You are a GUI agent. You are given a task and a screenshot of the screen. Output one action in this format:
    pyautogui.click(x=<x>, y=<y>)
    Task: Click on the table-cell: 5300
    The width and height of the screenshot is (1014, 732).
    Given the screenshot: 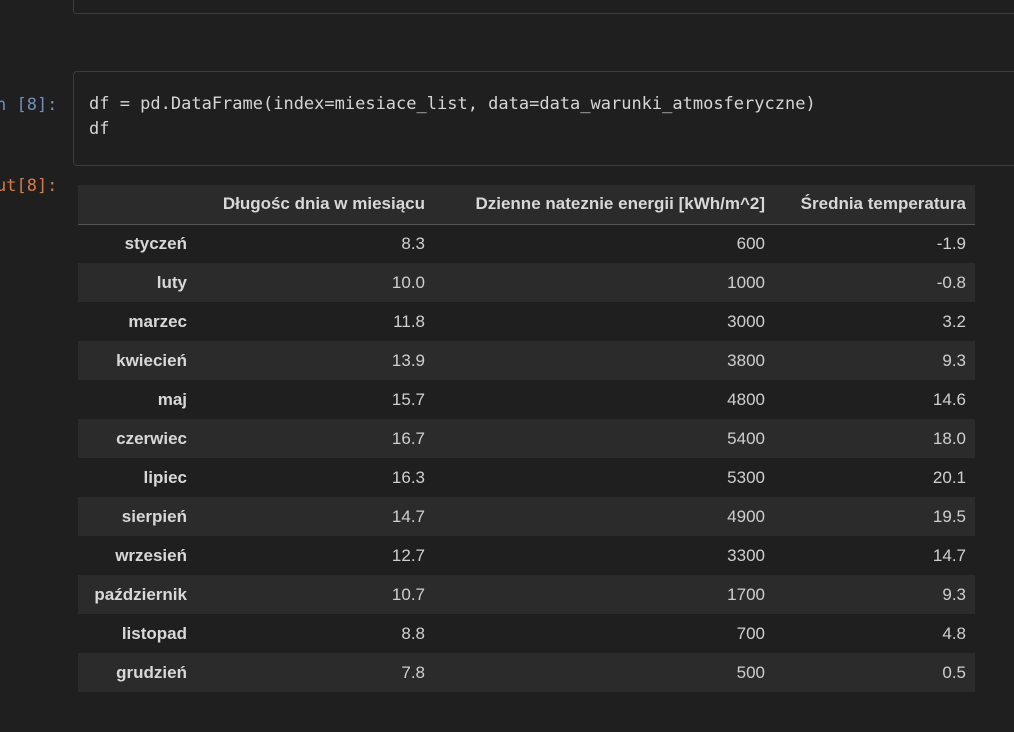 What is the action you would take?
    pyautogui.click(x=746, y=477)
    